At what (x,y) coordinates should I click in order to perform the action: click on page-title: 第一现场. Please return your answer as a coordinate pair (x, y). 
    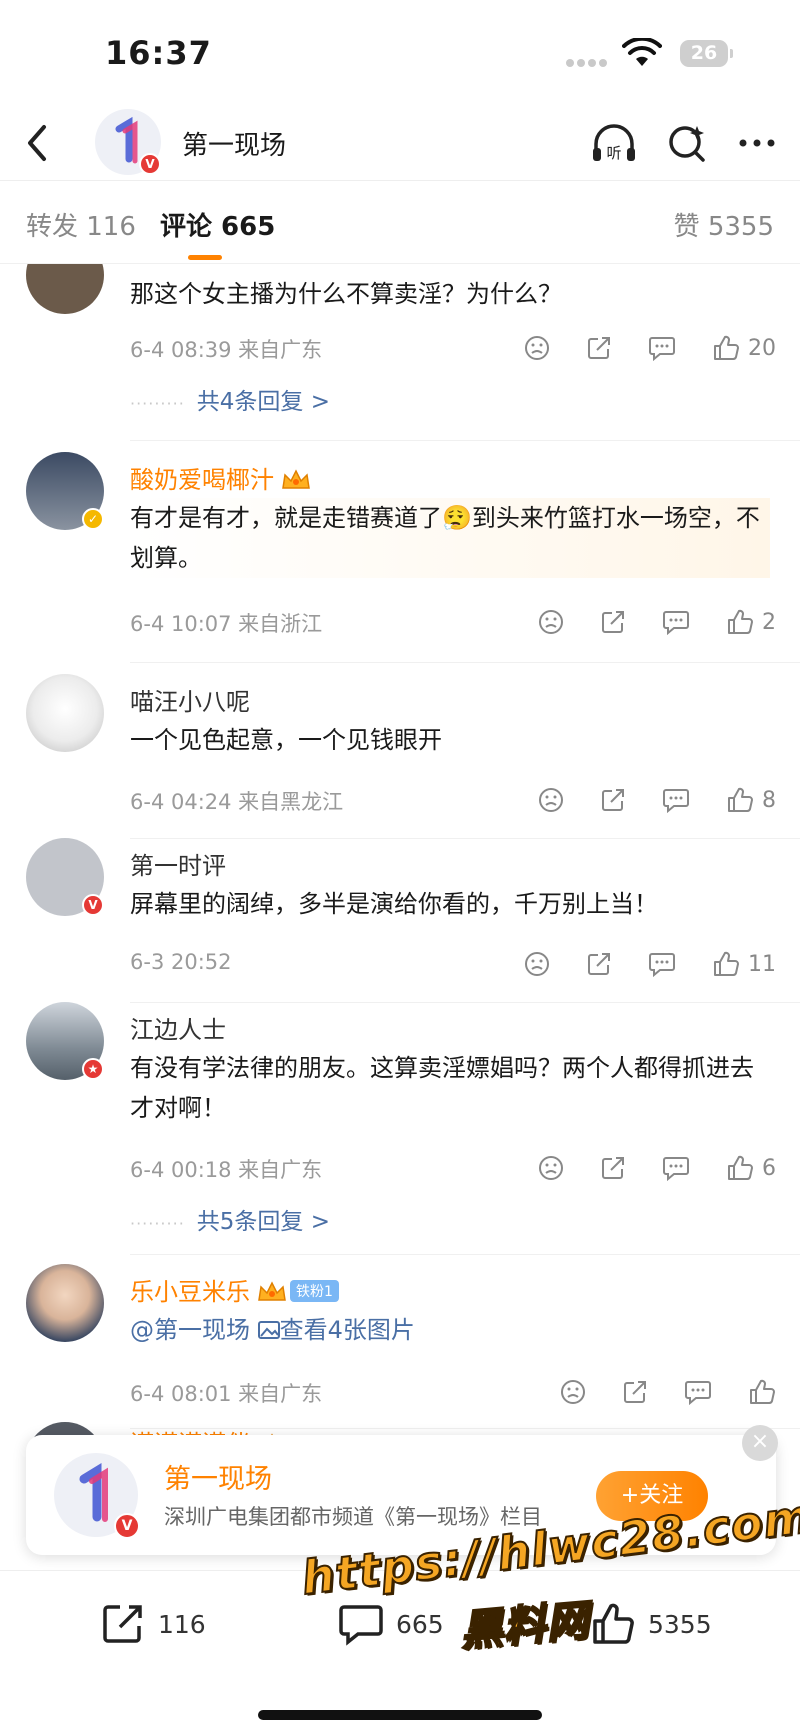
    Looking at the image, I should click on (234, 146).